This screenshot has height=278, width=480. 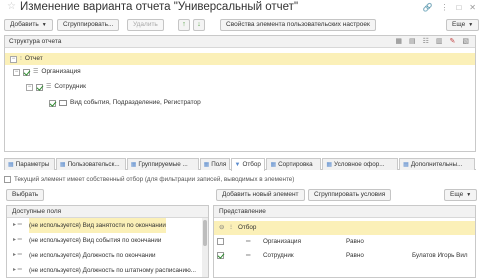 I want to click on close-icon: ✕, so click(x=472, y=7).